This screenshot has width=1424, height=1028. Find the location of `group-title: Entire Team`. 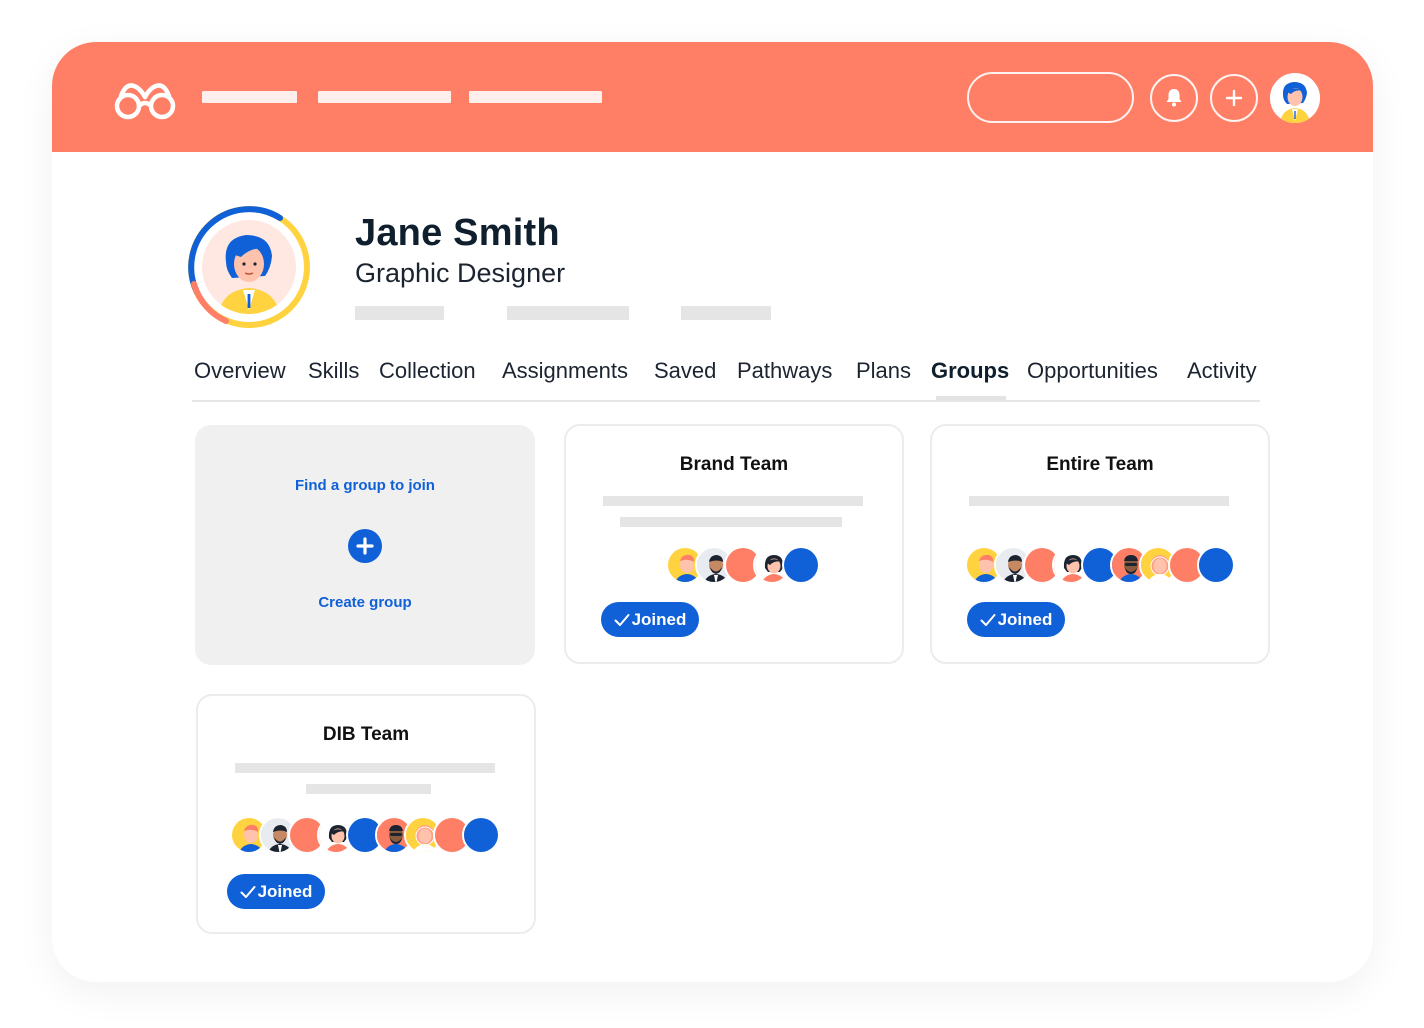

group-title: Entire Team is located at coordinates (1100, 464).